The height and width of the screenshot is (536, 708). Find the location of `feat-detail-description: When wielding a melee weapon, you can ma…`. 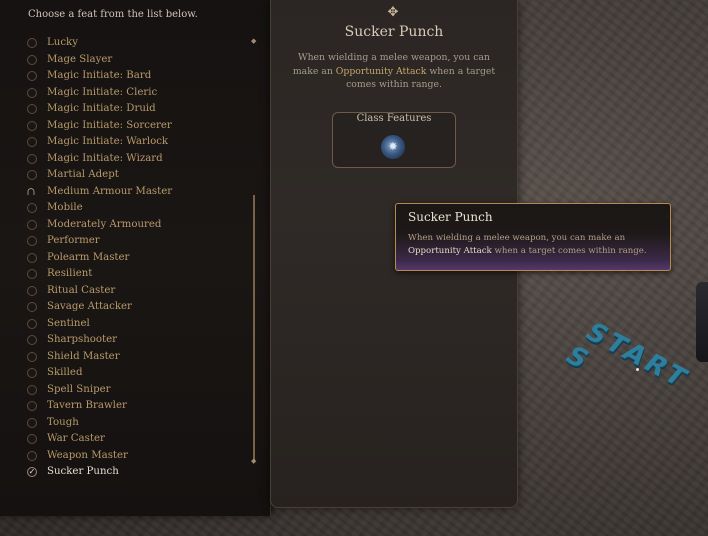

feat-detail-description: When wielding a melee weapon, you can ma… is located at coordinates (394, 71).